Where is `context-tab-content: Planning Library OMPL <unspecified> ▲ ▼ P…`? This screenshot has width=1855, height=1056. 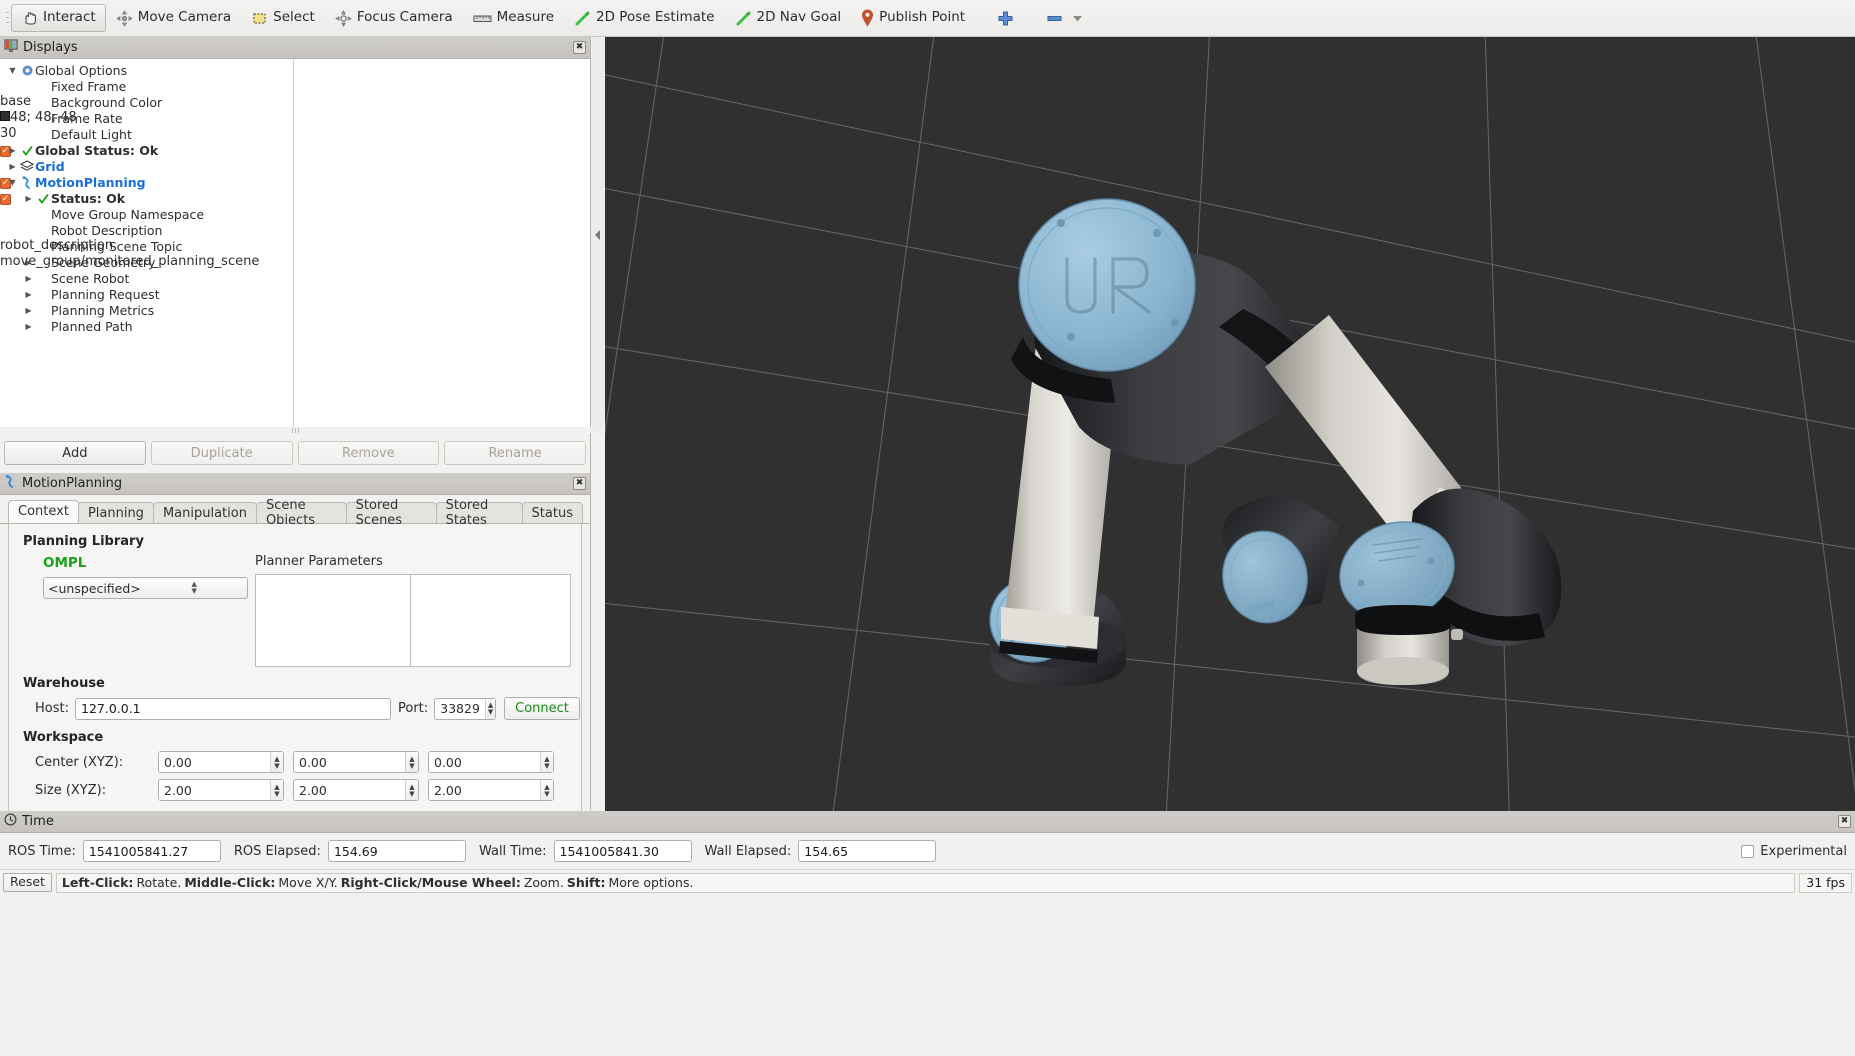
context-tab-content: Planning Library OMPL <unspecified> ▲ ▼ P… is located at coordinates (295, 670).